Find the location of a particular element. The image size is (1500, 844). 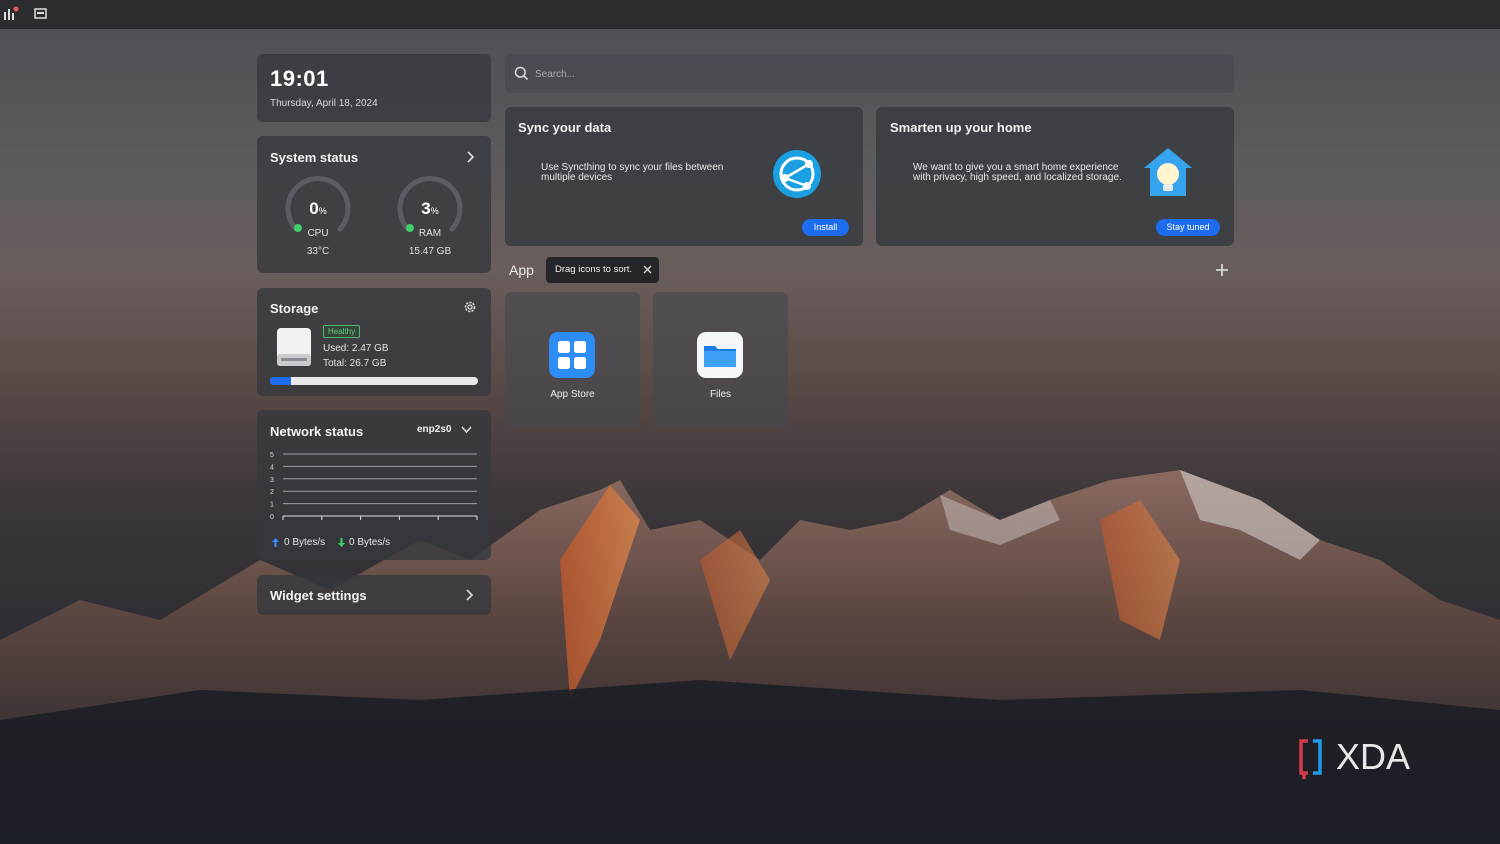

network-chart: 5 4 3 2 1 0 is located at coordinates (374, 488).